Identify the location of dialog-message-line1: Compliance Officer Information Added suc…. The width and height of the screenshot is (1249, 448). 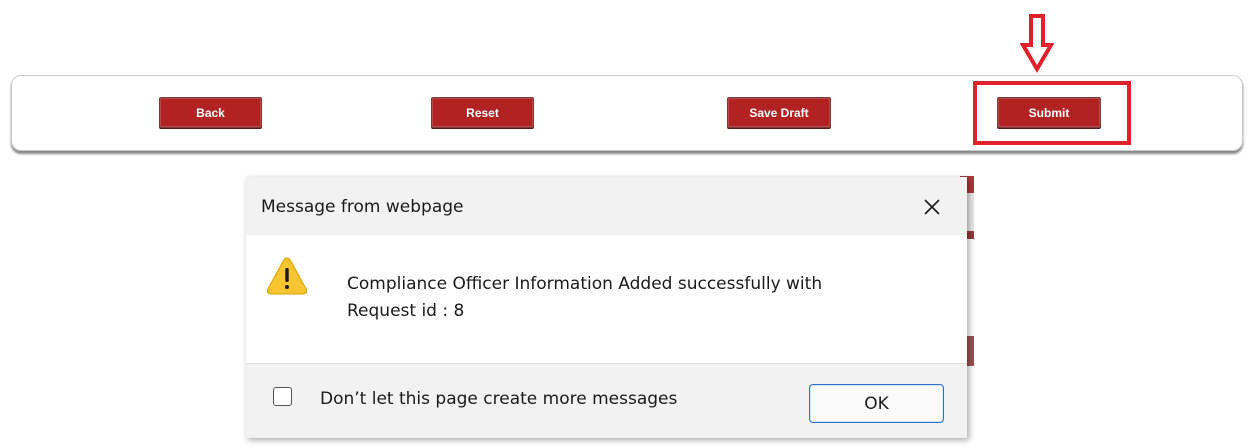
(585, 284).